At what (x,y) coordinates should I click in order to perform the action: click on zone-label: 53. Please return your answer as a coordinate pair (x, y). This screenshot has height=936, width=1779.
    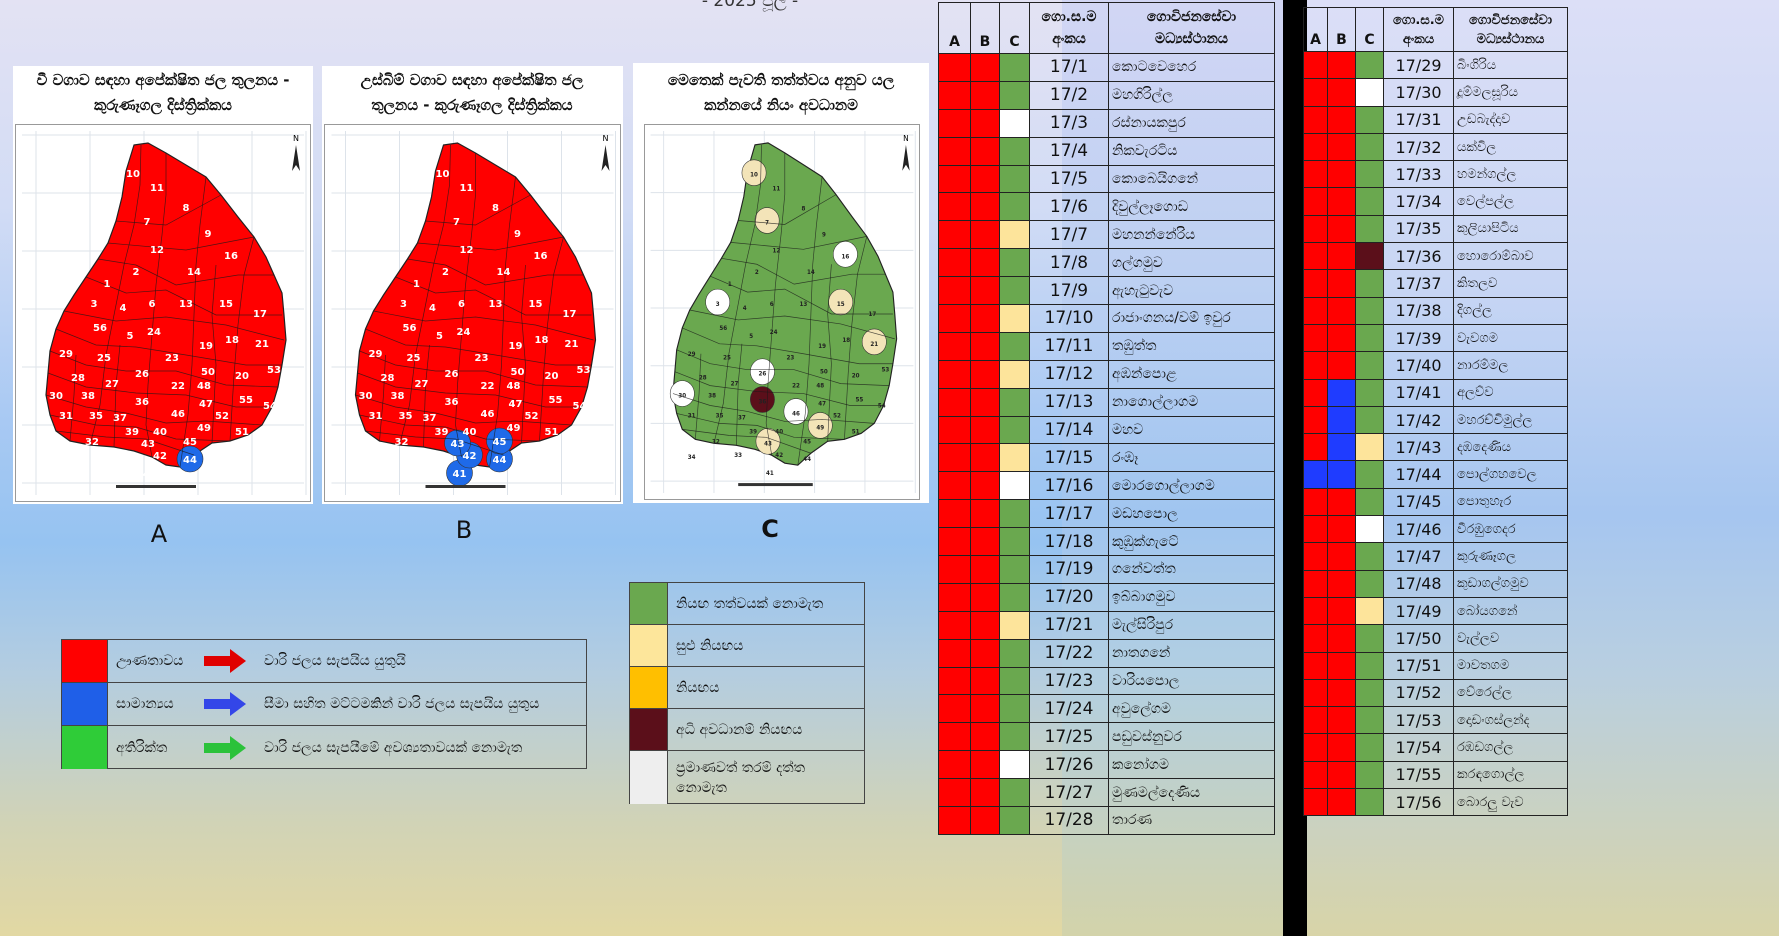
    Looking at the image, I should click on (886, 371).